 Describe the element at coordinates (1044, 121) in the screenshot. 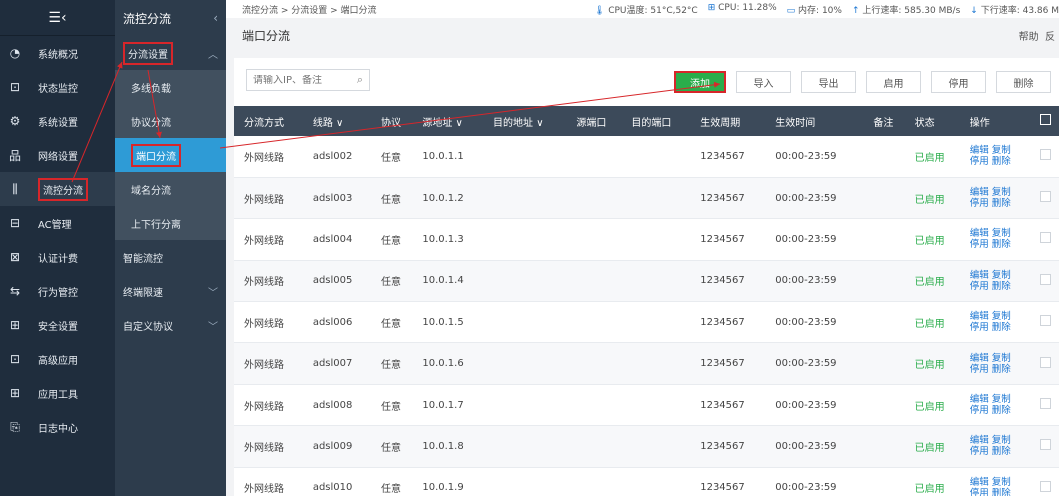

I see `select-all-checkbox` at that location.